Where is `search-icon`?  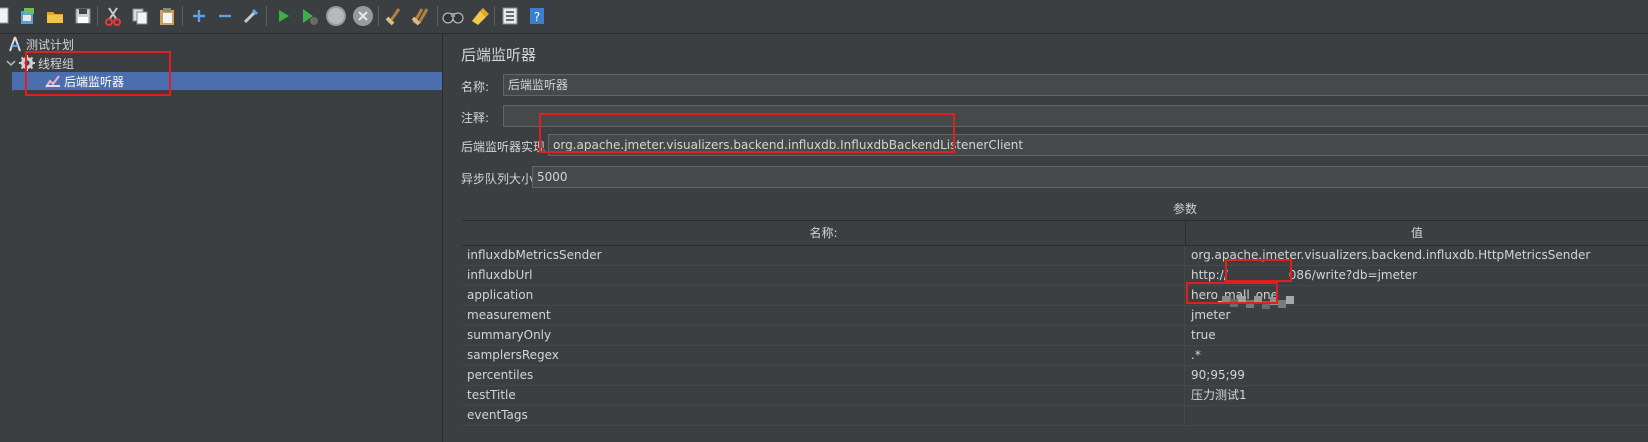 search-icon is located at coordinates (453, 16).